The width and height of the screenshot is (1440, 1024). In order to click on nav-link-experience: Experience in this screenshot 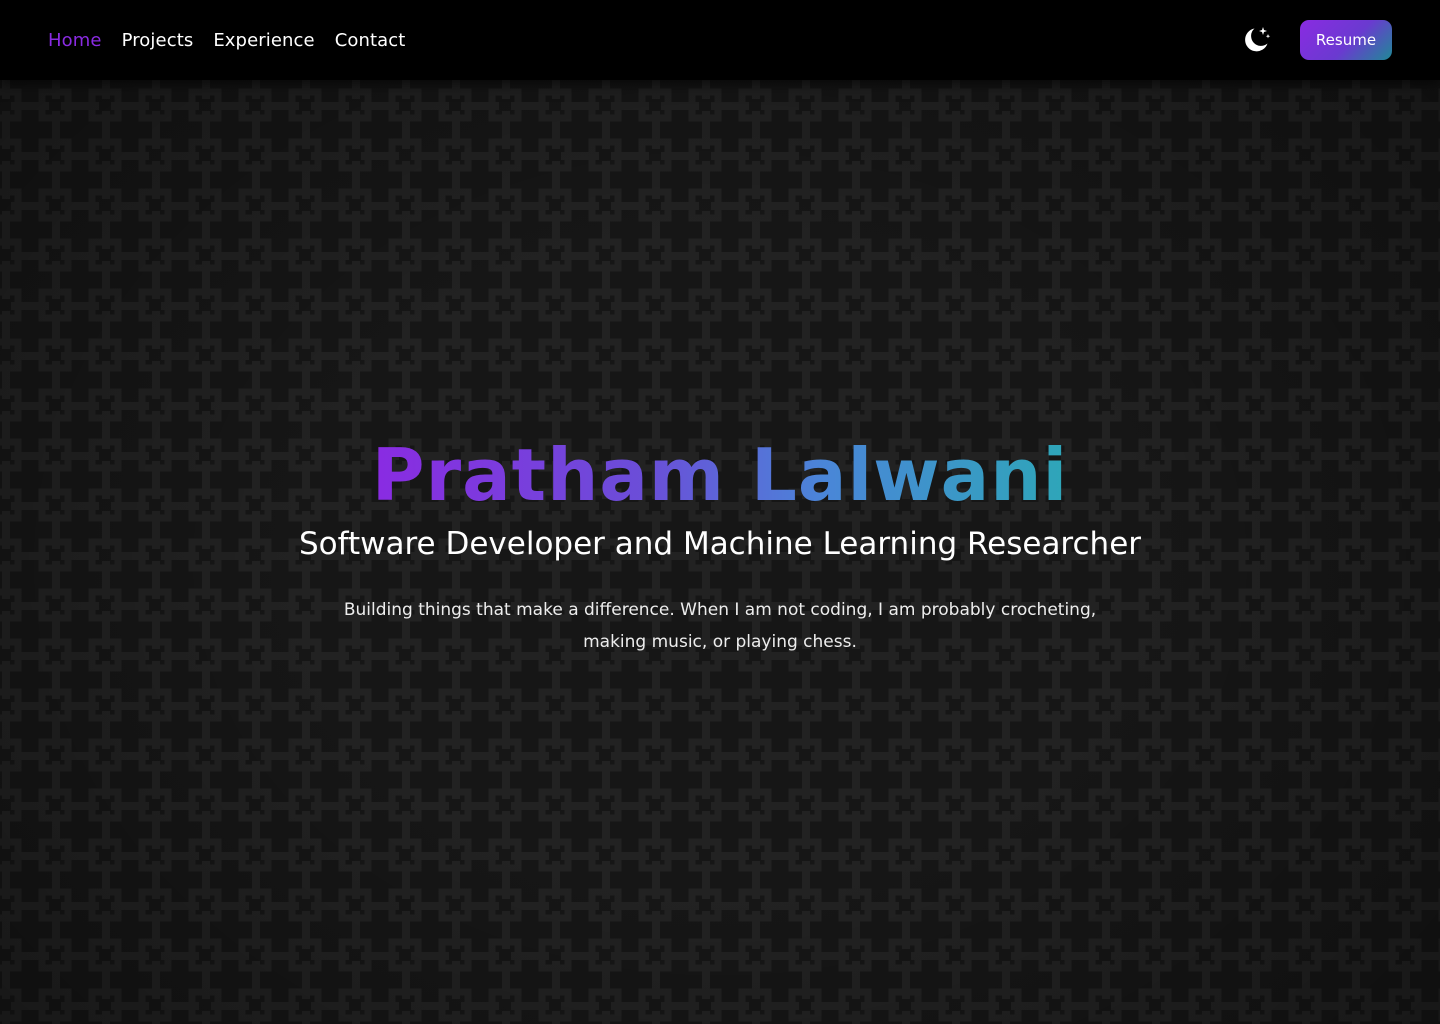, I will do `click(263, 40)`.